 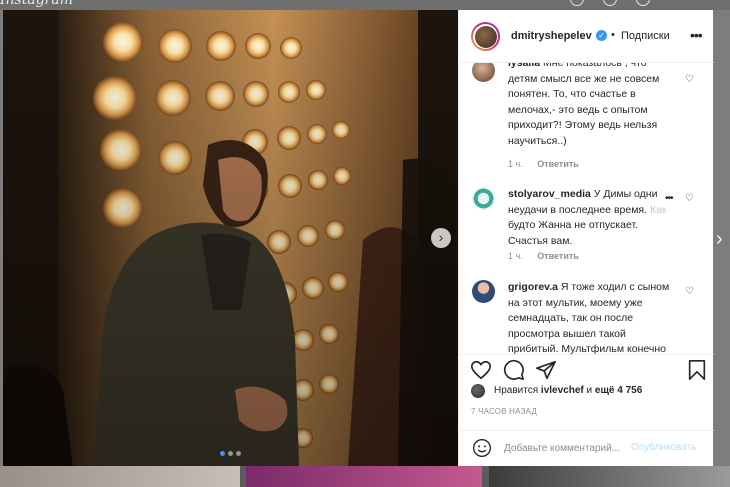 I want to click on carousel-dots, so click(x=232, y=454).